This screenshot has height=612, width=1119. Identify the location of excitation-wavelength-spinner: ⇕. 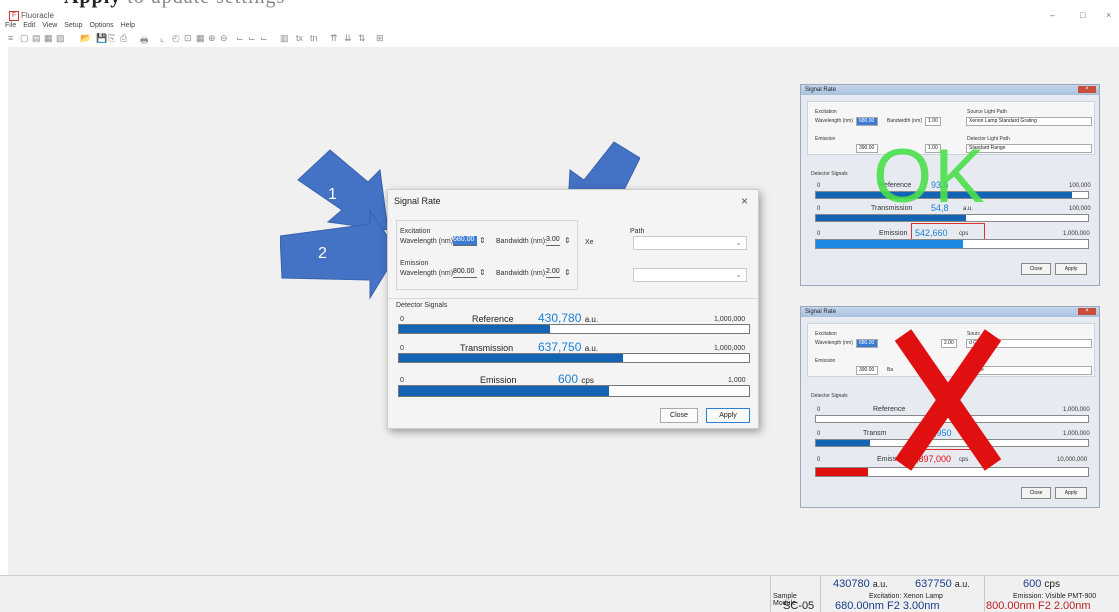
(482, 240).